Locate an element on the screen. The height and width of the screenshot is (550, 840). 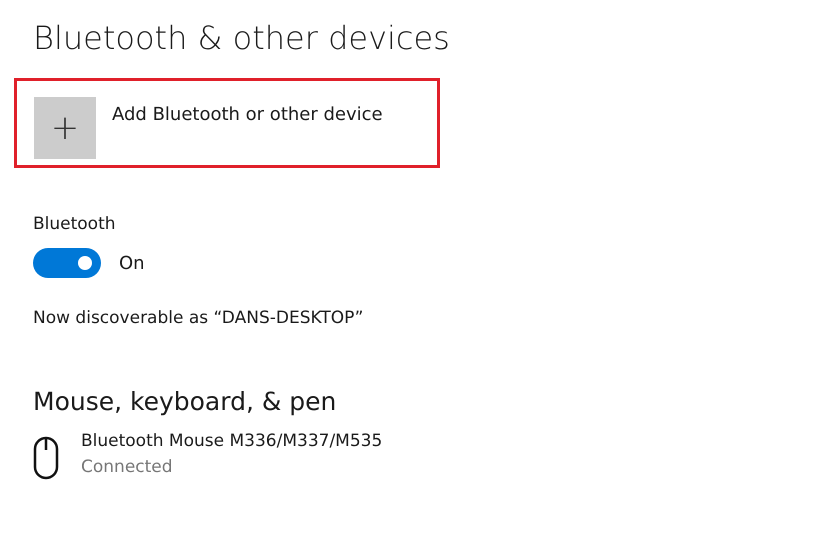
section-title: Mouse, keyboard, & pen is located at coordinates (185, 402).